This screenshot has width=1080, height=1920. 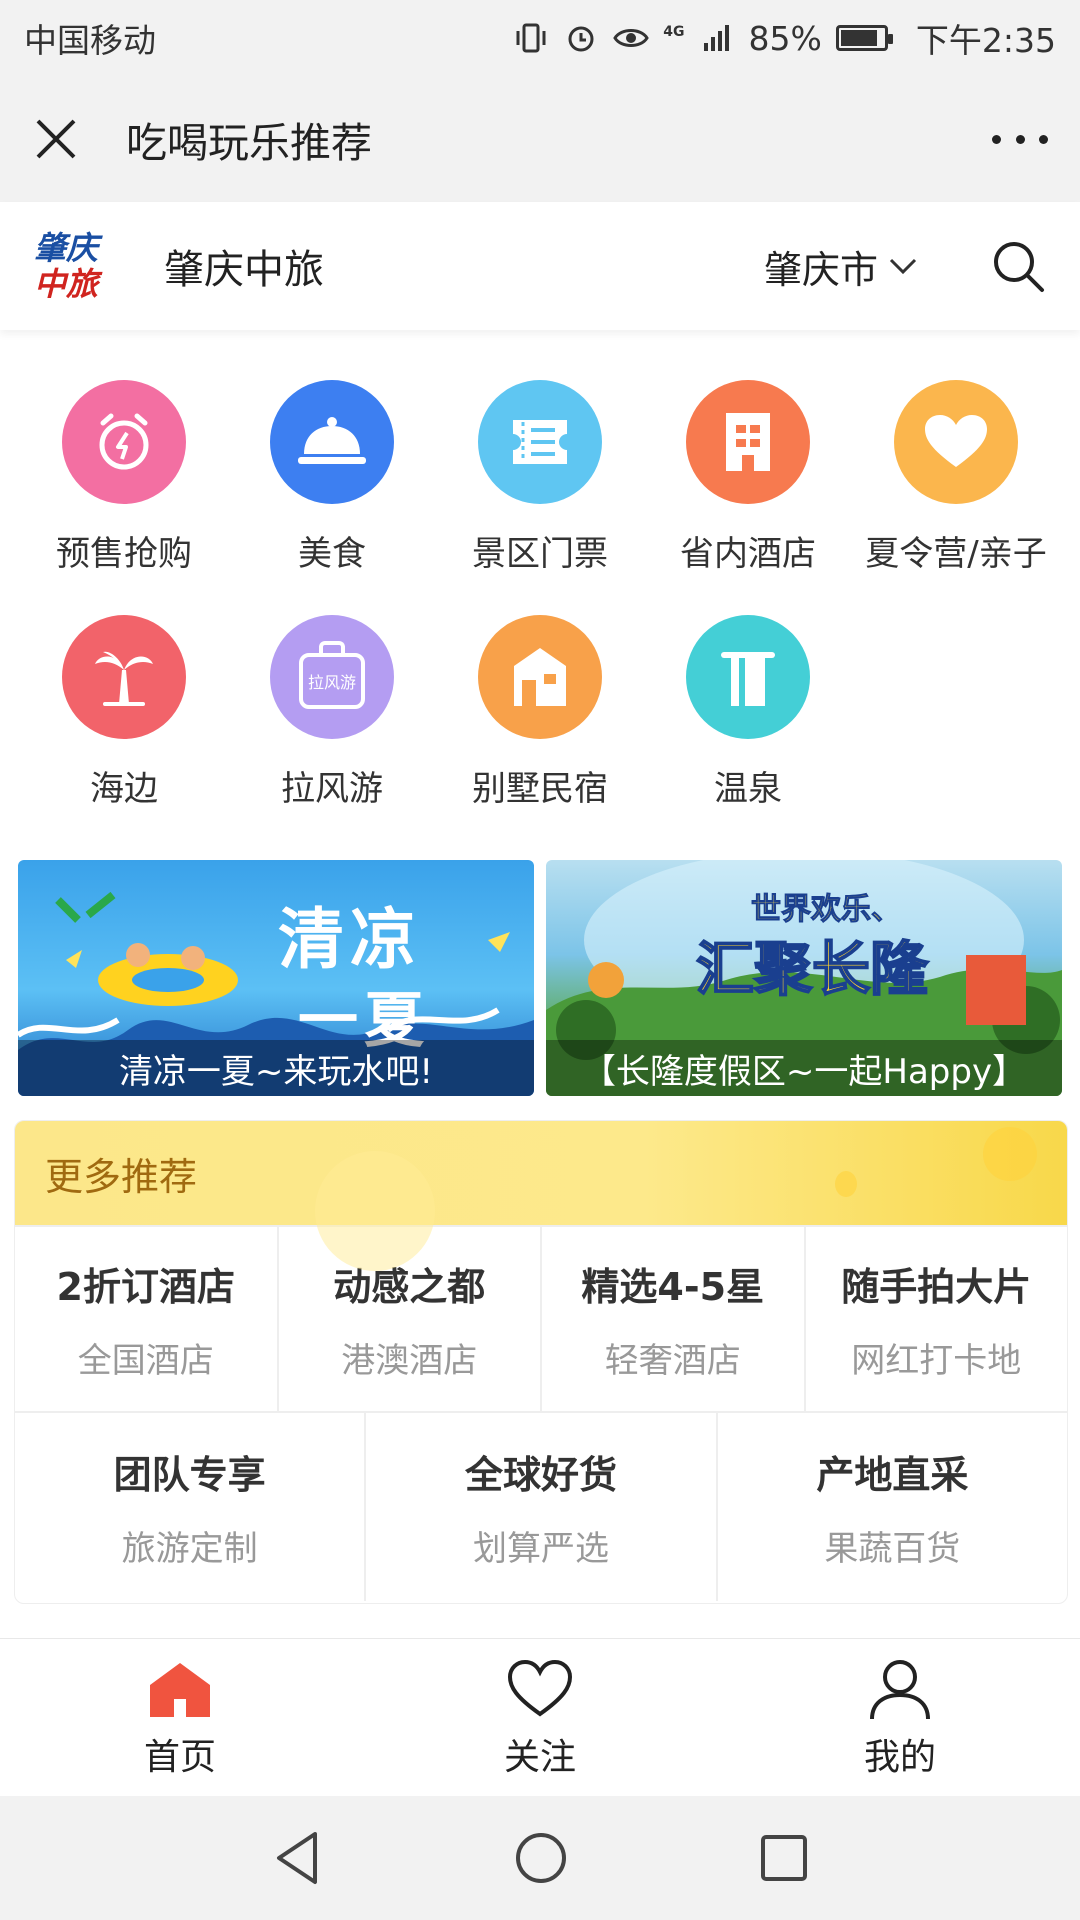 I want to click on rec-item-subtitle: 轻奢酒店, so click(x=672, y=1361).